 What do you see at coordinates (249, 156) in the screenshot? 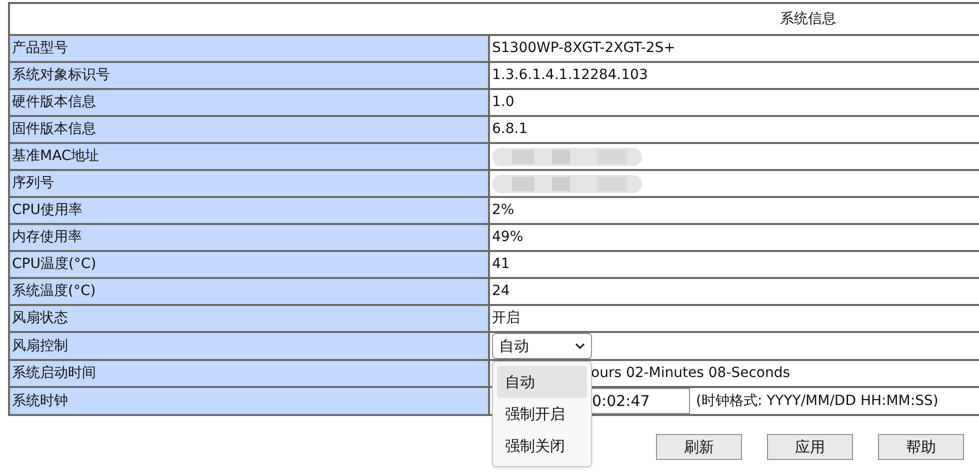
I see `label-cell: 基准MAC地址` at bounding box center [249, 156].